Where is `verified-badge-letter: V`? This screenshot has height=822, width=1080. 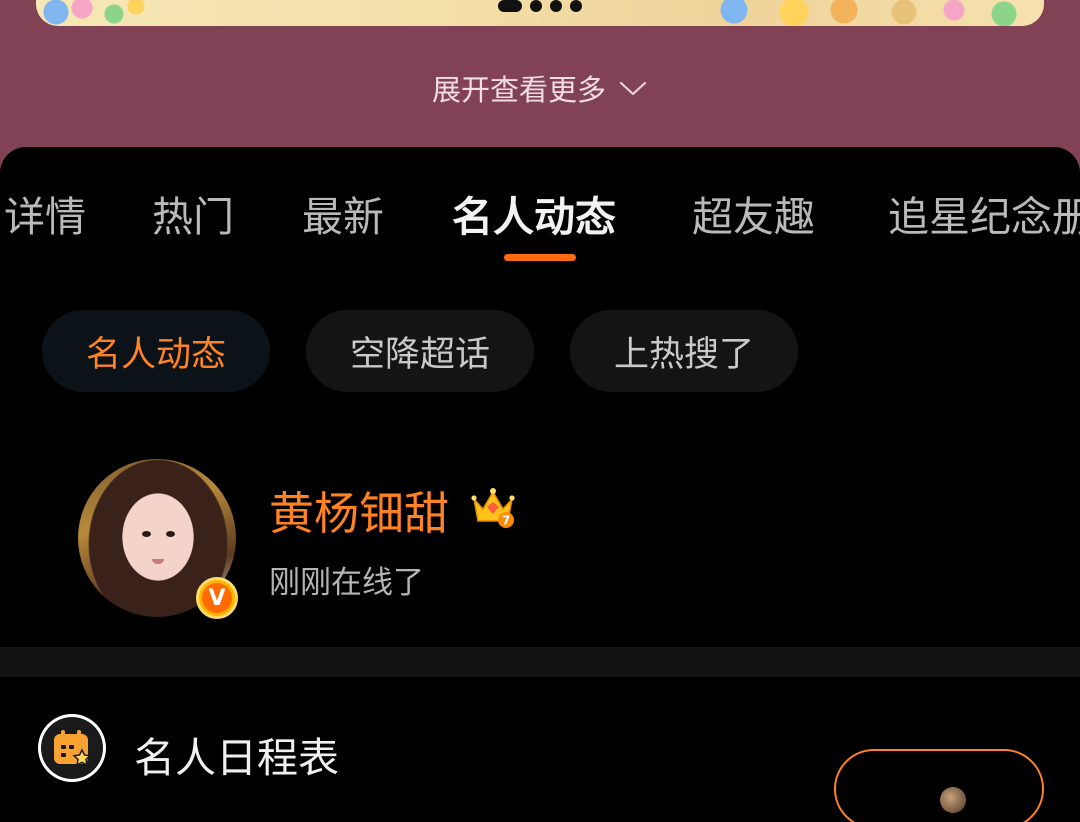 verified-badge-letter: V is located at coordinates (217, 598).